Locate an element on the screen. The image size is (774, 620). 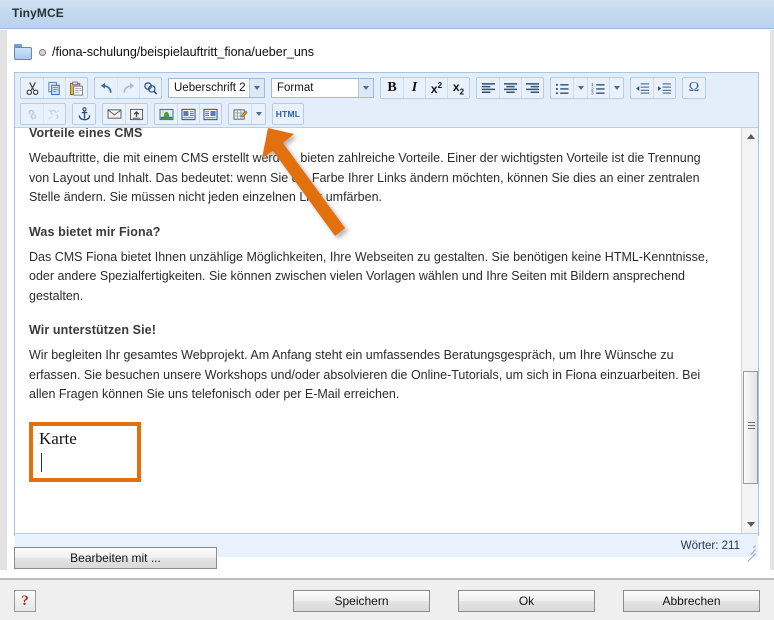
table-options-icon is located at coordinates (258, 114).